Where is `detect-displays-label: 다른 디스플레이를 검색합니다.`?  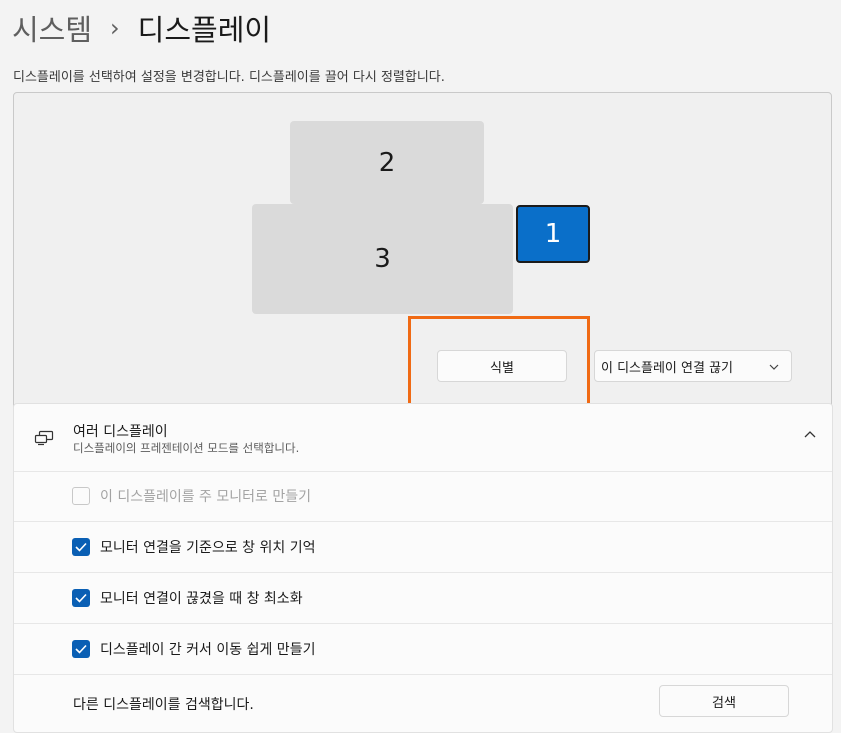
detect-displays-label: 다른 디스플레이를 검색합니다. is located at coordinates (163, 705).